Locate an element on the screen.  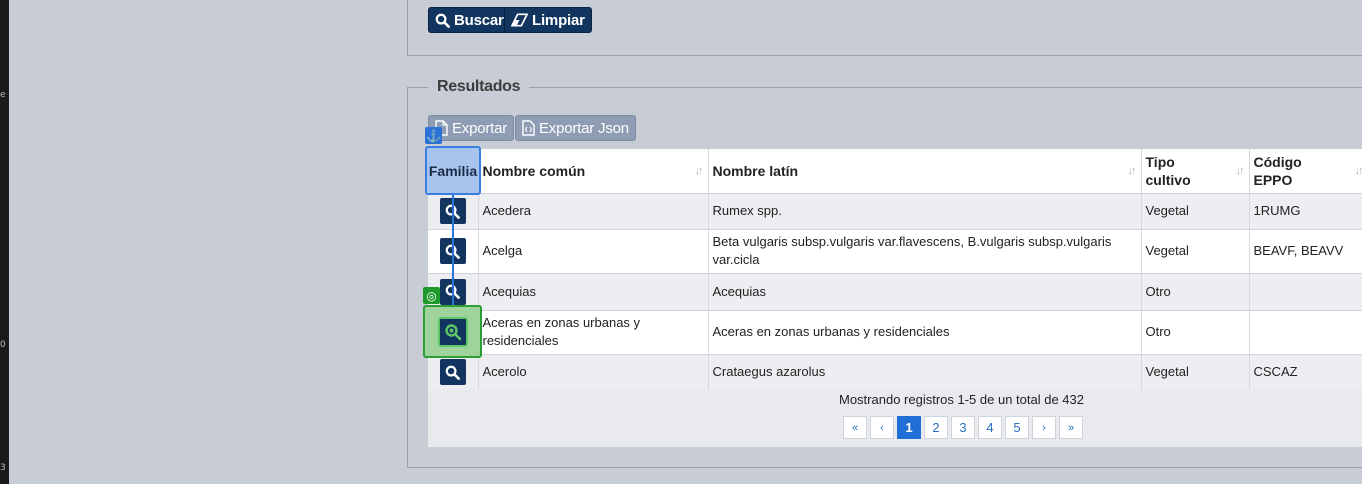
cell-eppo: BEAVF, BEAVV is located at coordinates (1305, 250).